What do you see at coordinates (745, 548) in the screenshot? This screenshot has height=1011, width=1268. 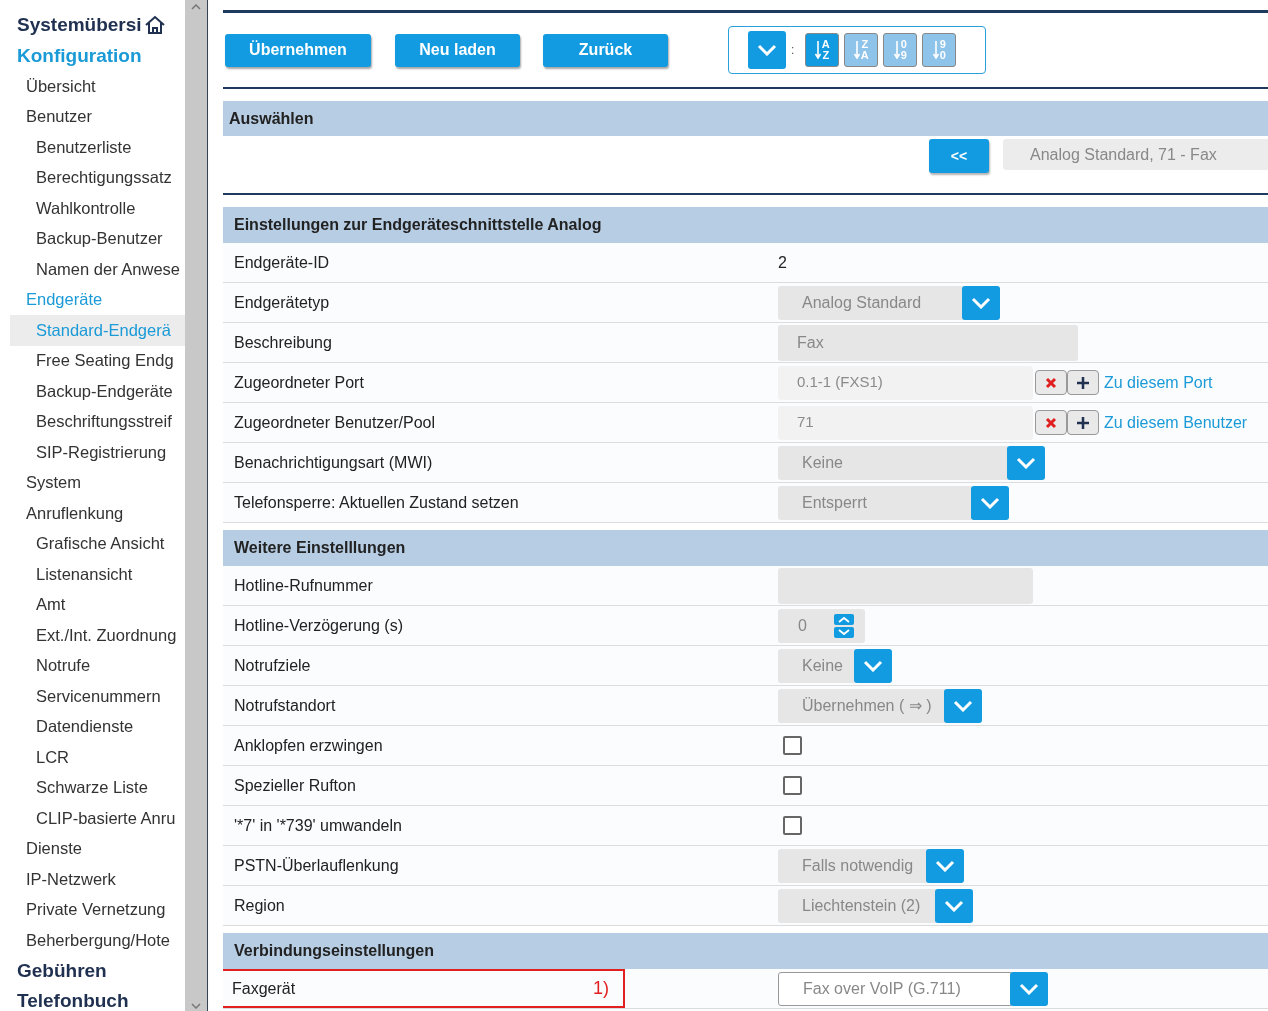 I see `section-header: Weitere Einstelllungen` at bounding box center [745, 548].